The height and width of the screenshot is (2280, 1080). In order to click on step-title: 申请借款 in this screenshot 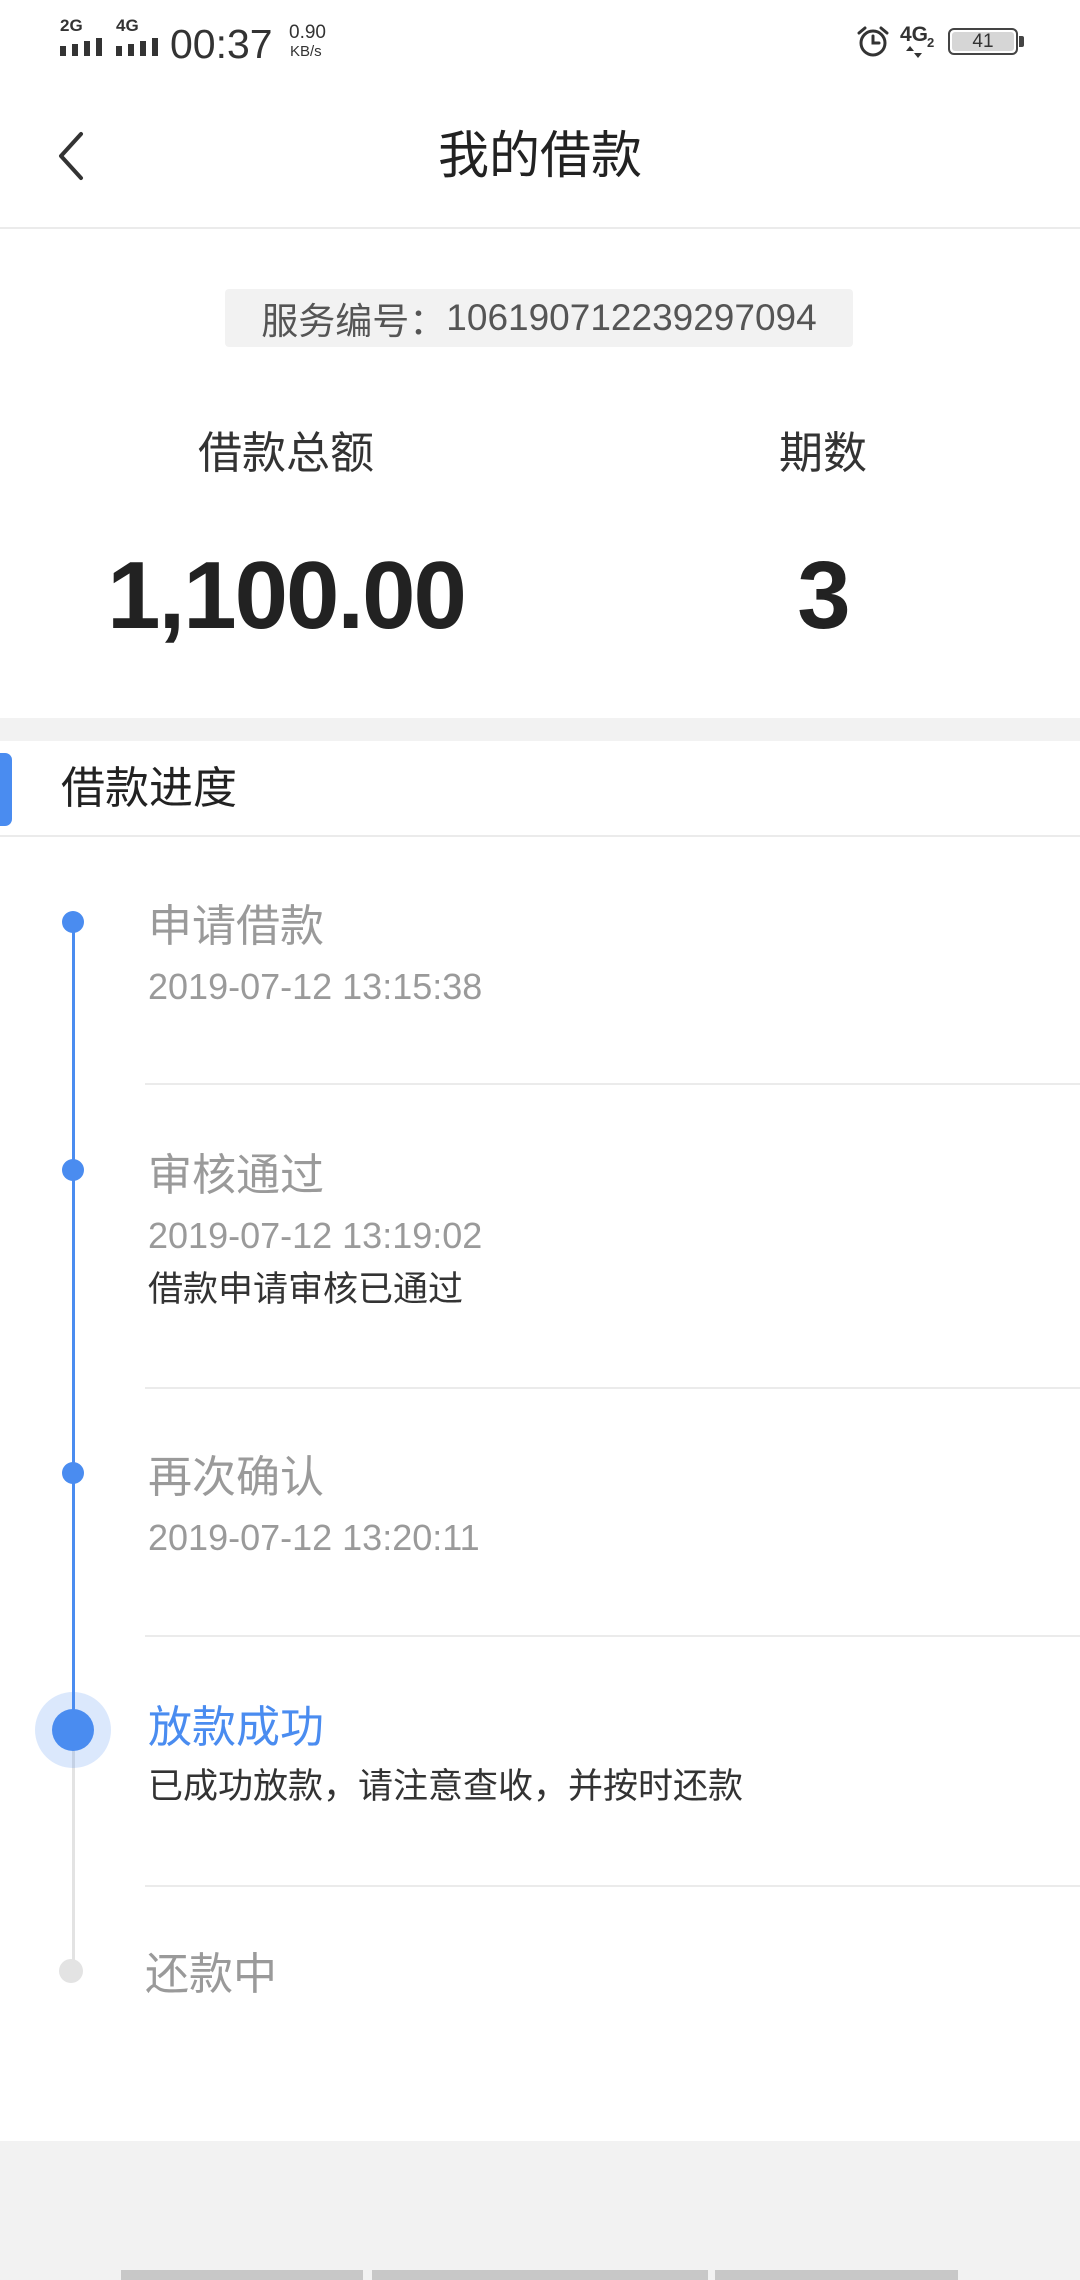, I will do `click(236, 926)`.